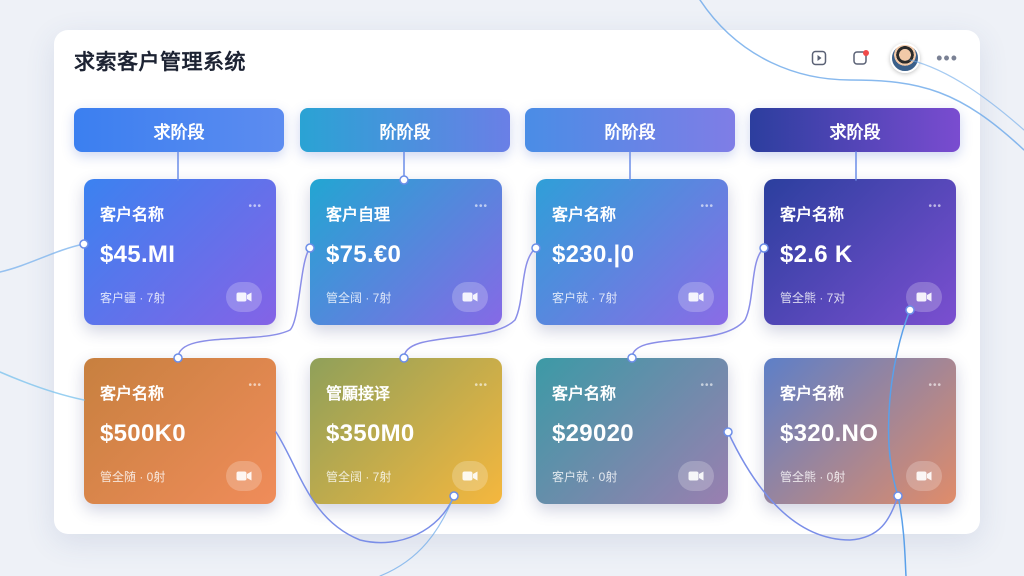 This screenshot has width=1024, height=576. What do you see at coordinates (358, 394) in the screenshot?
I see `customer-name: 管願接译` at bounding box center [358, 394].